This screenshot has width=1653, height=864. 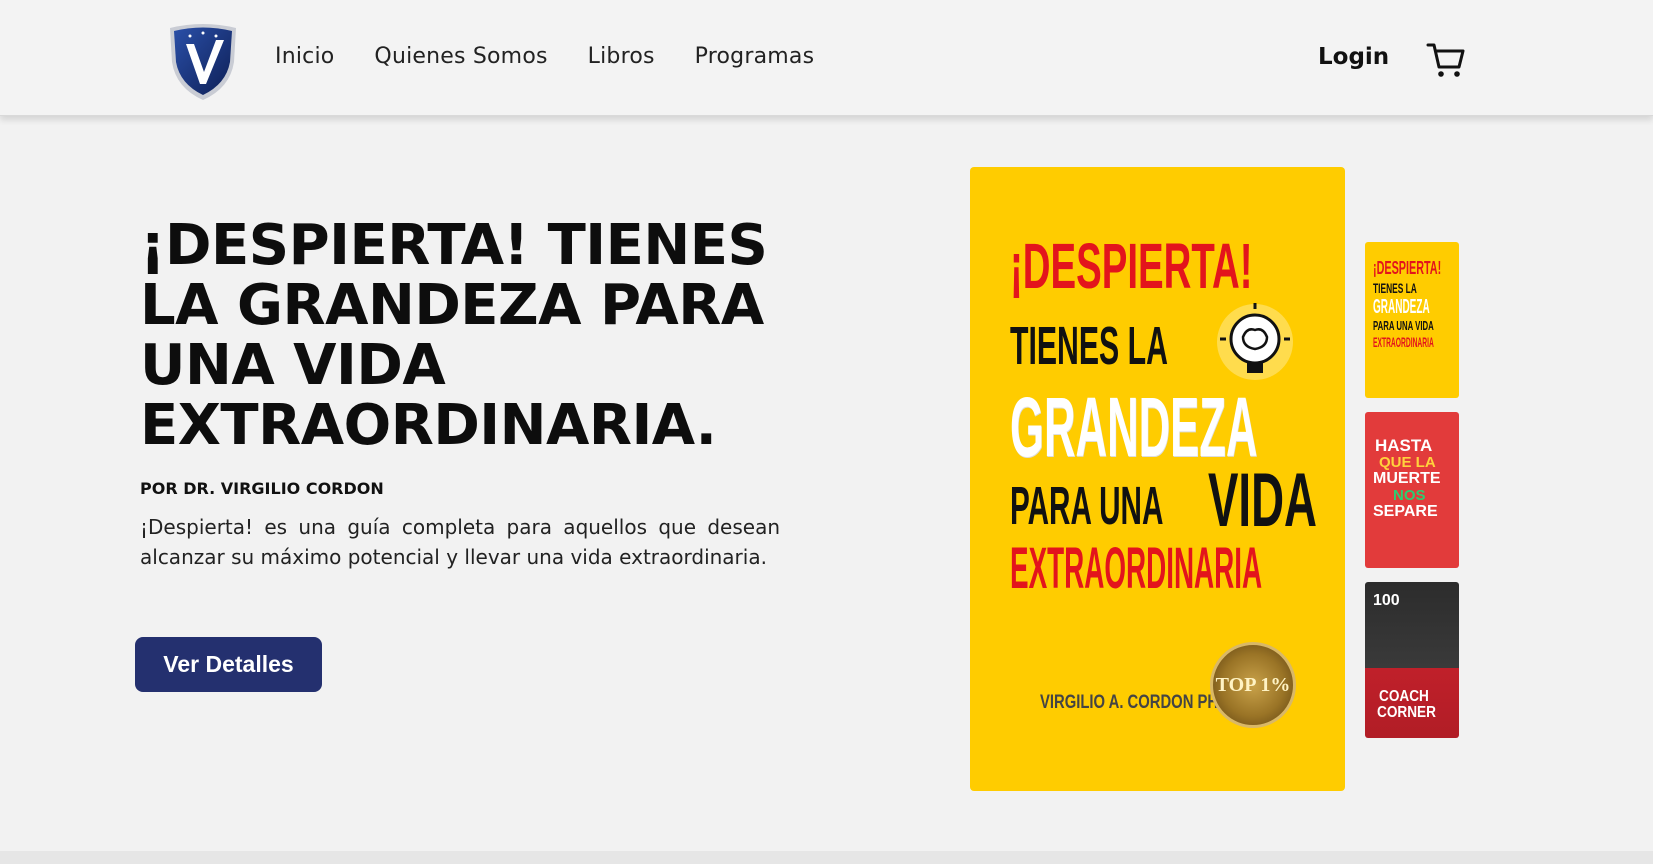 I want to click on top-influencer-seal: TOP 1%, so click(x=1253, y=685).